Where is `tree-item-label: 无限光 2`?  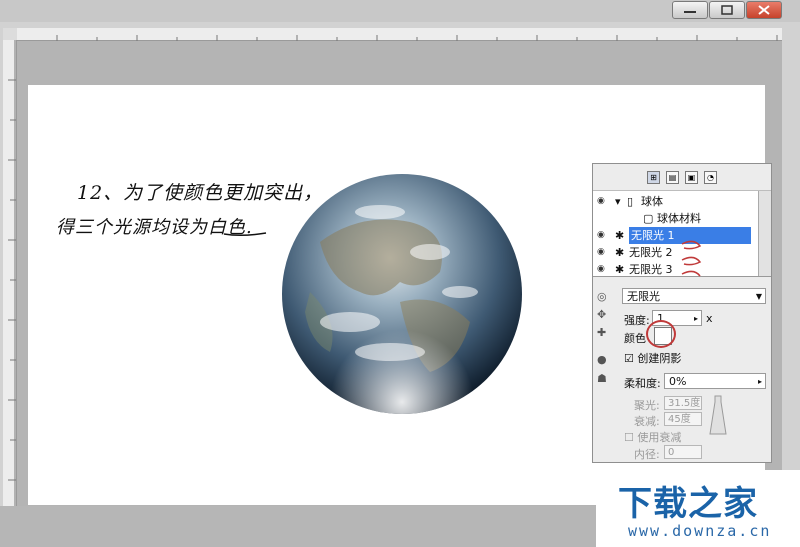
tree-item-label: 无限光 2 is located at coordinates (651, 252).